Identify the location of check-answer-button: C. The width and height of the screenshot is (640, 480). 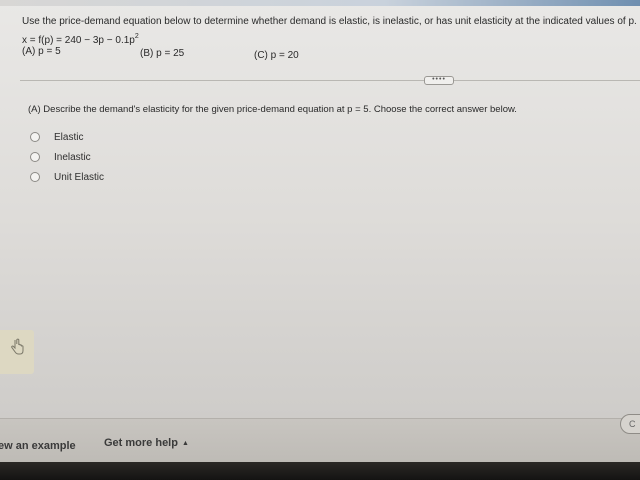
(630, 424).